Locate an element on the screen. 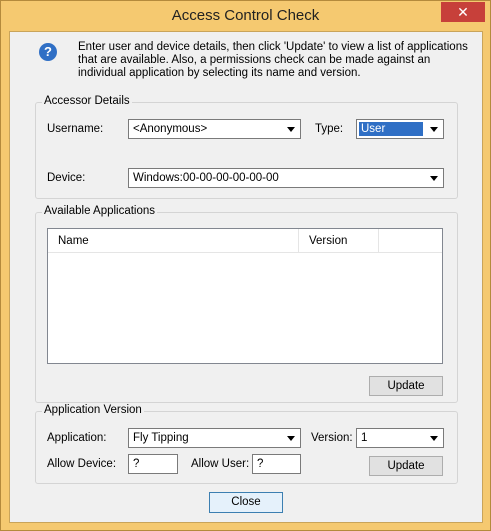 The image size is (491, 531). allow-device-value: ? is located at coordinates (136, 464).